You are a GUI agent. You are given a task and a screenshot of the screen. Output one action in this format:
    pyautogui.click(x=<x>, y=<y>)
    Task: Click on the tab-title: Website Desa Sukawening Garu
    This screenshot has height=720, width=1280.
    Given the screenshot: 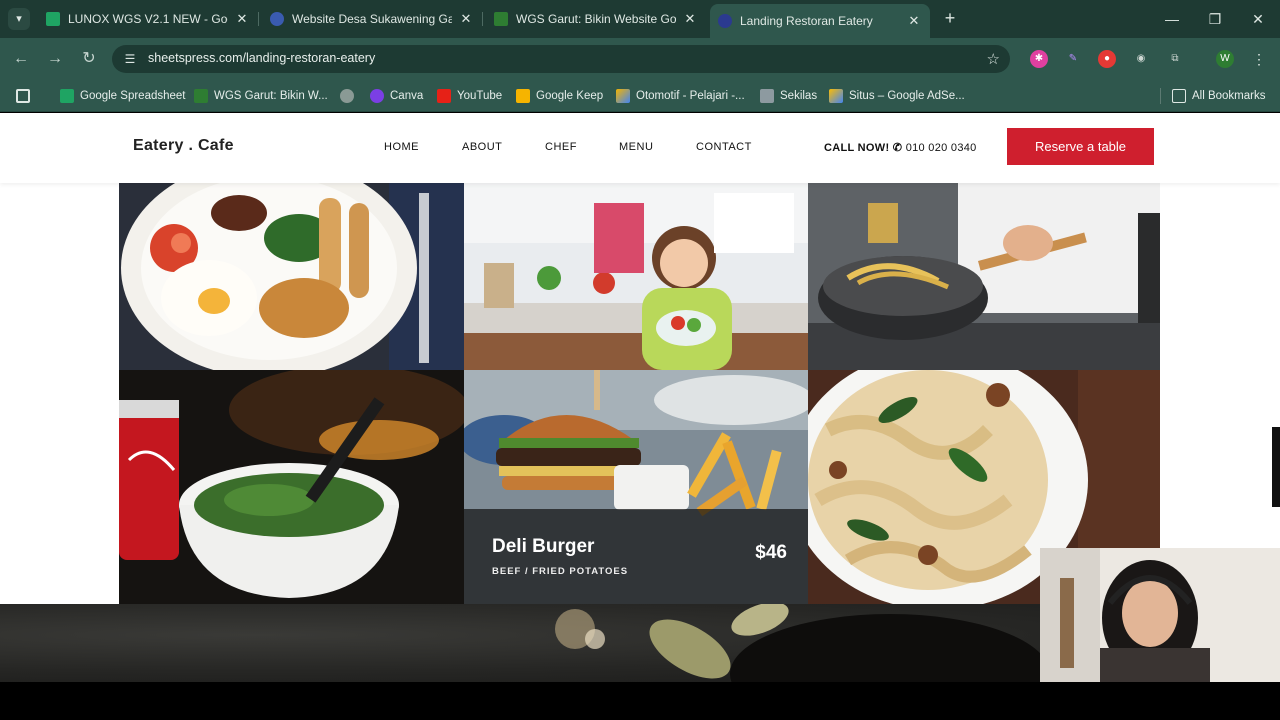 What is the action you would take?
    pyautogui.click(x=372, y=19)
    